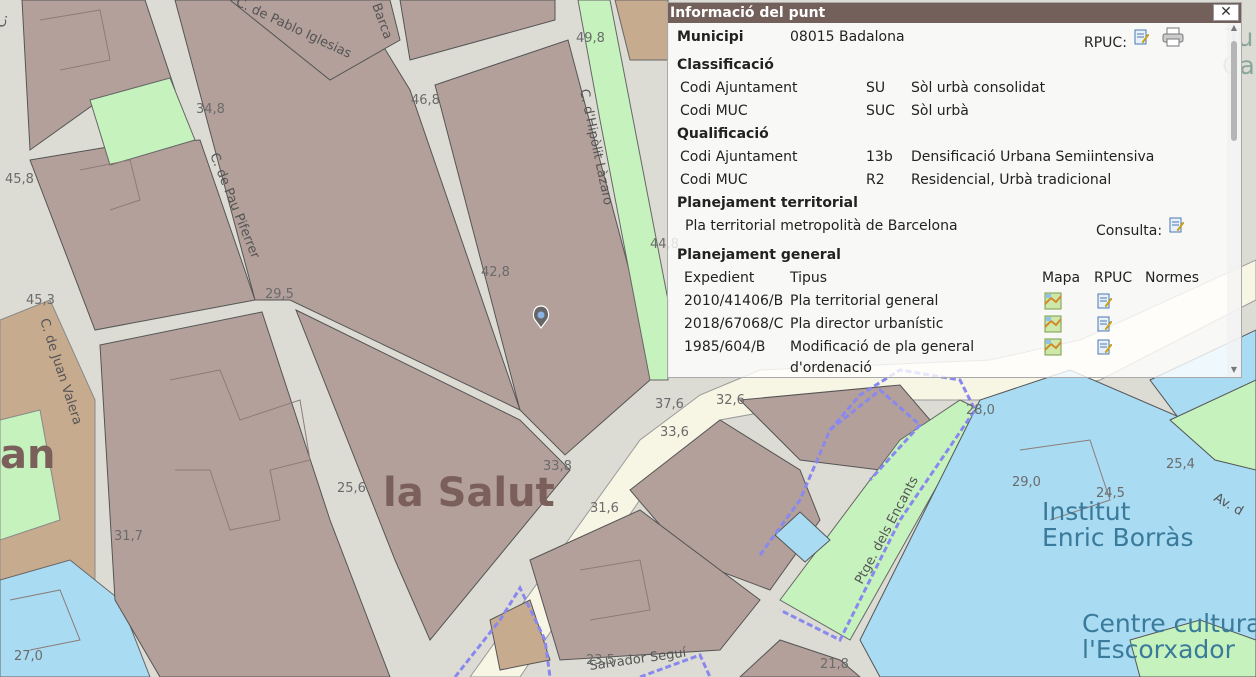 The width and height of the screenshot is (1256, 677). What do you see at coordinates (669, 404) in the screenshot?
I see `elev-label: 37,6` at bounding box center [669, 404].